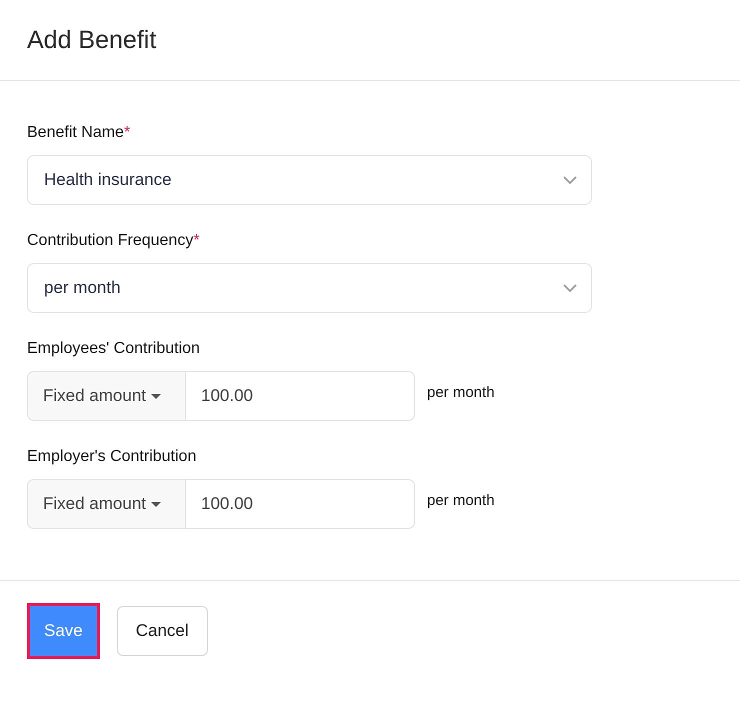 The height and width of the screenshot is (708, 740). Describe the element at coordinates (110, 241) in the screenshot. I see `field-label: Contribution Frequency` at that location.